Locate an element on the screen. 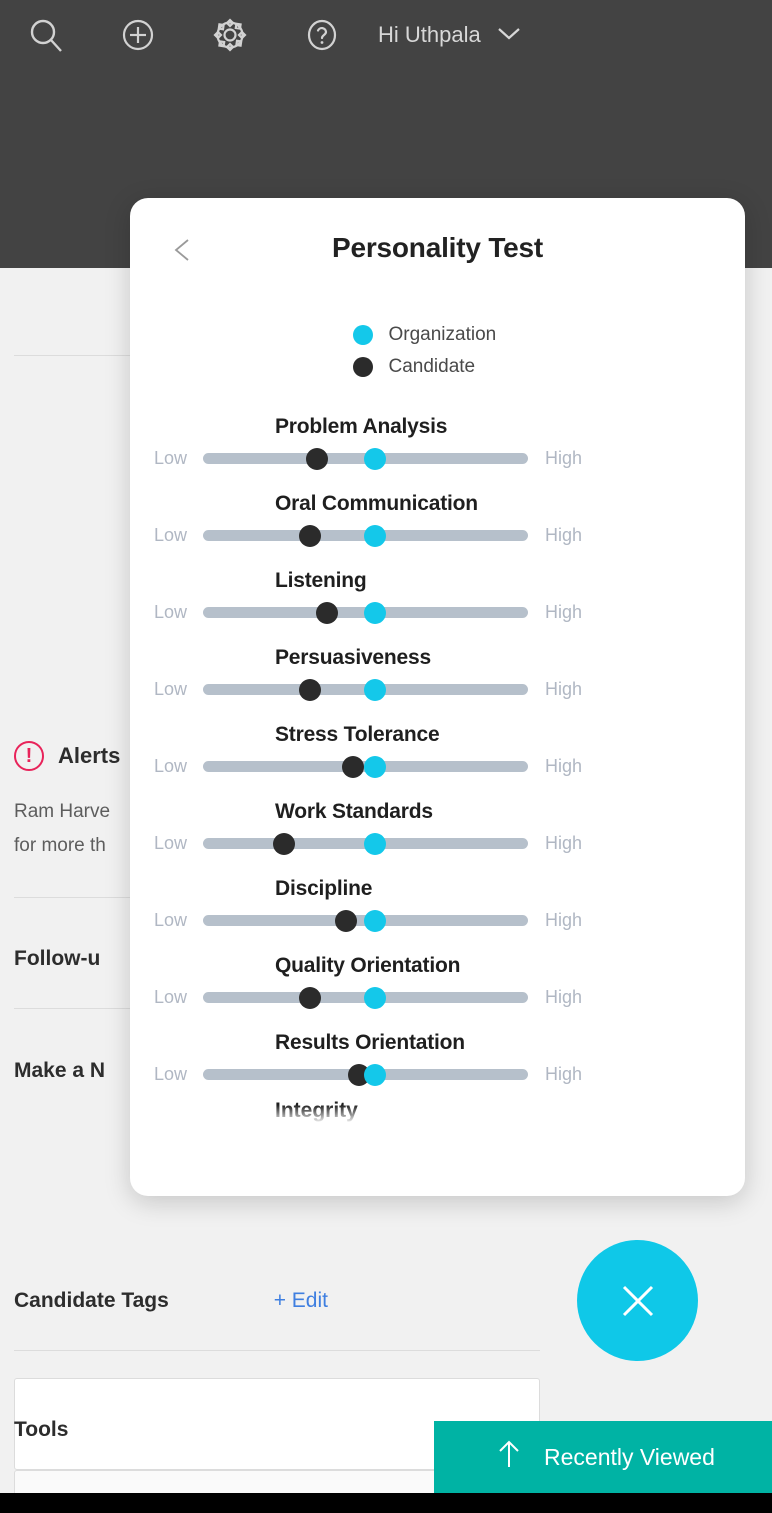 The height and width of the screenshot is (1513, 772). next-trait-partial: Integrity is located at coordinates (437, 1115).